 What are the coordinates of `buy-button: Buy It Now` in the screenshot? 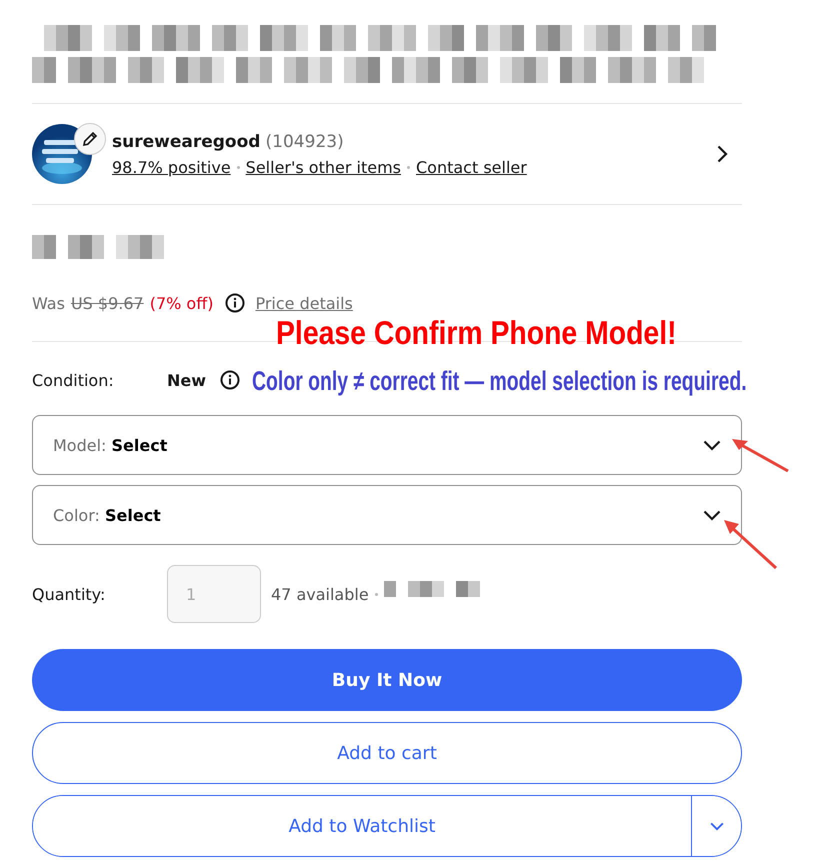 It's located at (387, 680).